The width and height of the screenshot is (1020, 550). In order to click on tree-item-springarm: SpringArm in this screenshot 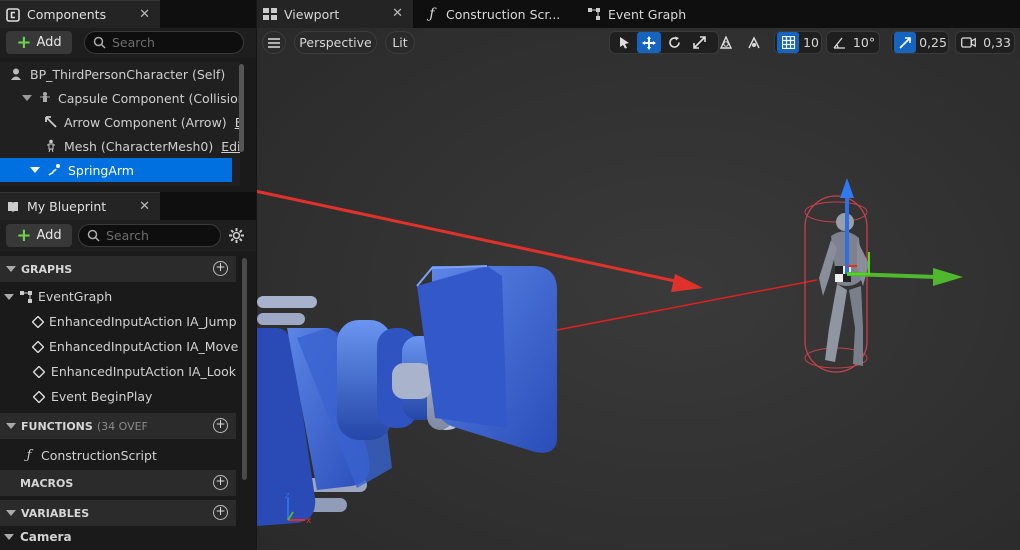, I will do `click(116, 170)`.